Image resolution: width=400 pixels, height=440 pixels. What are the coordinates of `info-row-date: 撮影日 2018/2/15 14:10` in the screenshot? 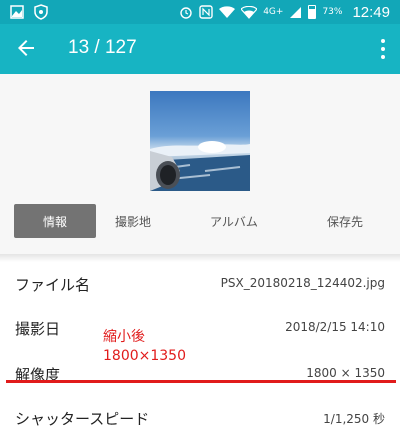 It's located at (200, 327).